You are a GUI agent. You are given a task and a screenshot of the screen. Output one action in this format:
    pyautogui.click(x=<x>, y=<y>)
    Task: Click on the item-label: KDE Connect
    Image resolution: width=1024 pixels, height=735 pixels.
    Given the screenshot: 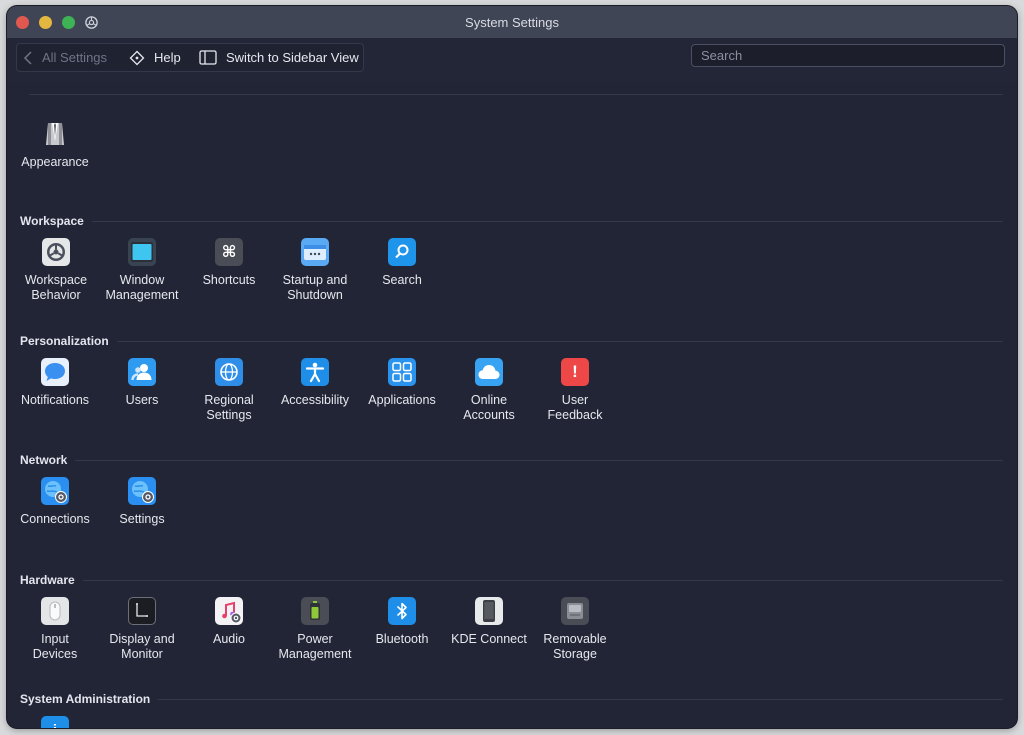 What is the action you would take?
    pyautogui.click(x=489, y=639)
    